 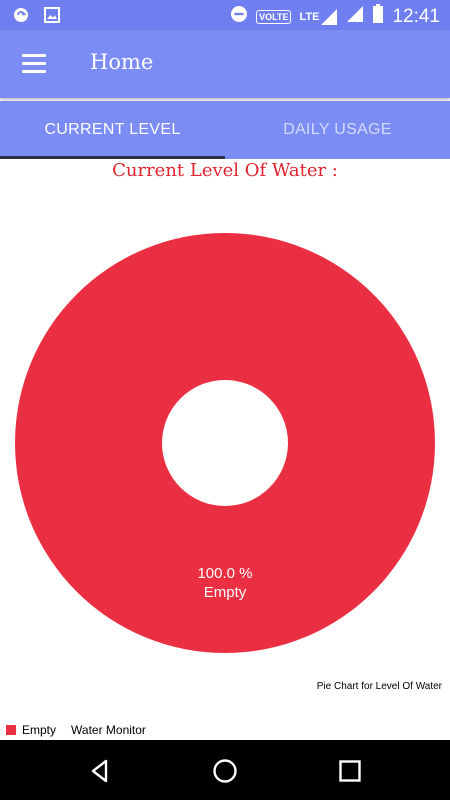 What do you see at coordinates (100, 771) in the screenshot?
I see `back-icon` at bounding box center [100, 771].